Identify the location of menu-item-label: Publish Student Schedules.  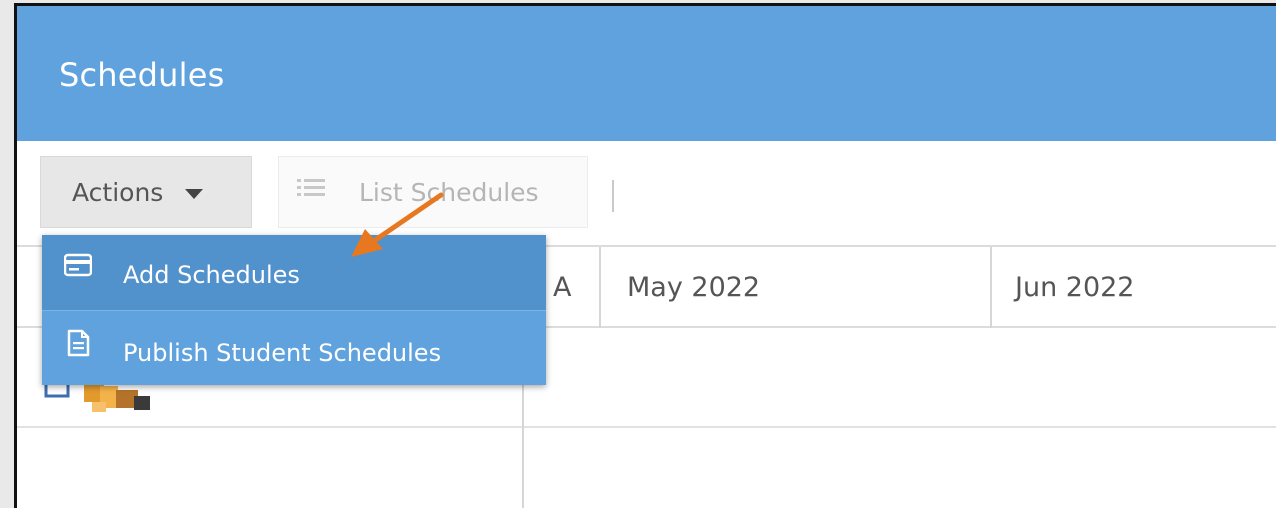
(282, 353).